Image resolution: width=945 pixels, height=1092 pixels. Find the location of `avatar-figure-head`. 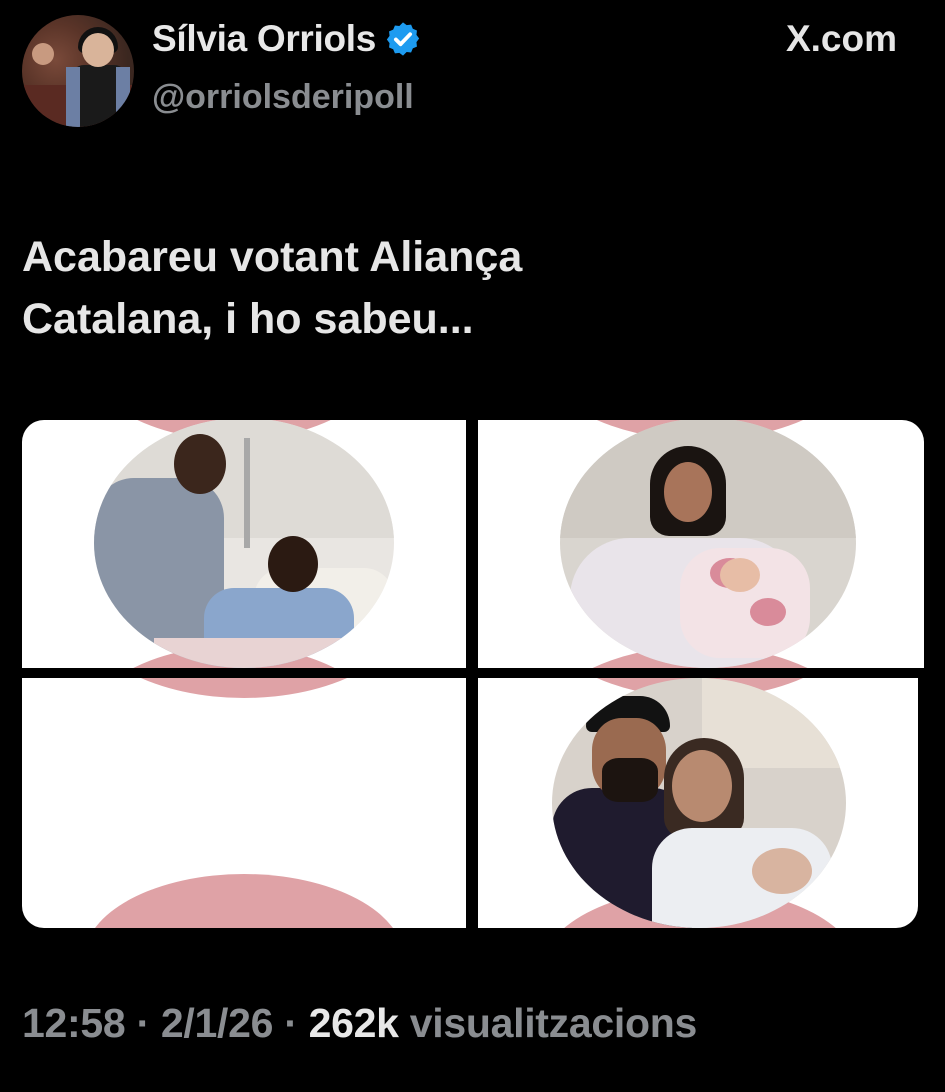

avatar-figure-head is located at coordinates (98, 50).